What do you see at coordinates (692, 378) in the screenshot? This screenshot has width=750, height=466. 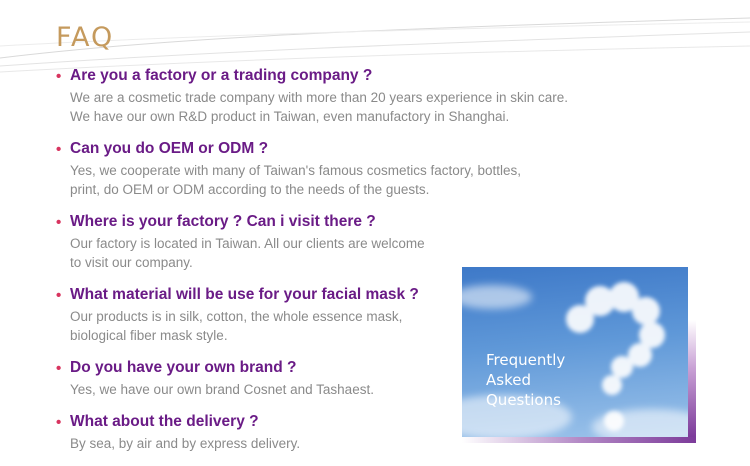 I see `image-accent-bar-side` at bounding box center [692, 378].